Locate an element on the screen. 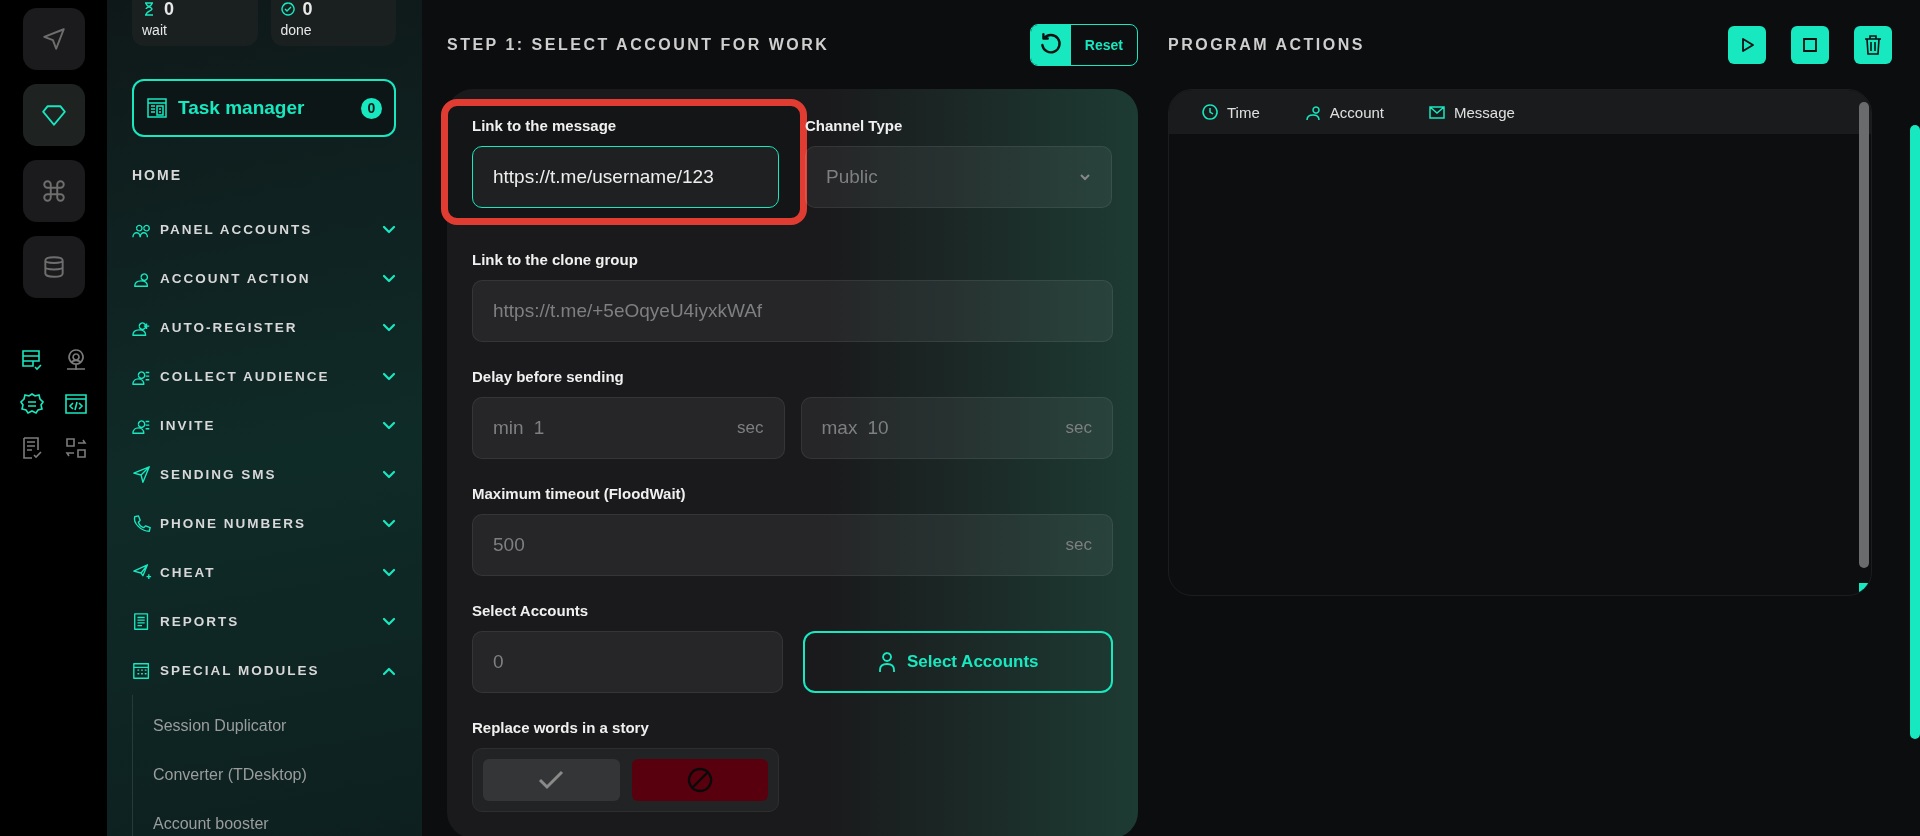  submenu-item: Converter (TDesktop) is located at coordinates (274, 774).